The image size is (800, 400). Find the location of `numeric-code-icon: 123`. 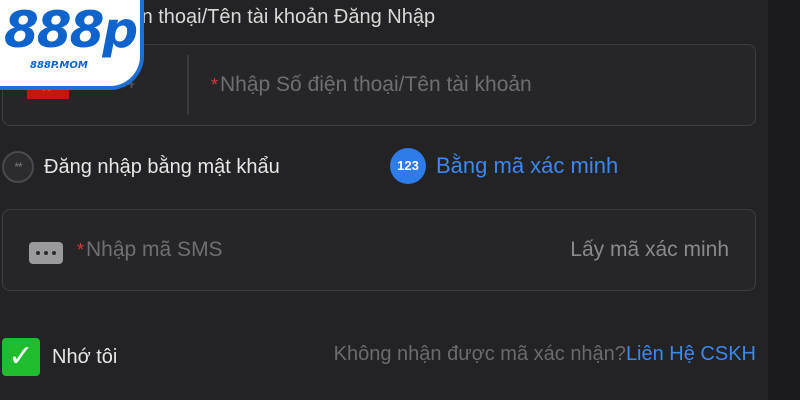

numeric-code-icon: 123 is located at coordinates (408, 166).